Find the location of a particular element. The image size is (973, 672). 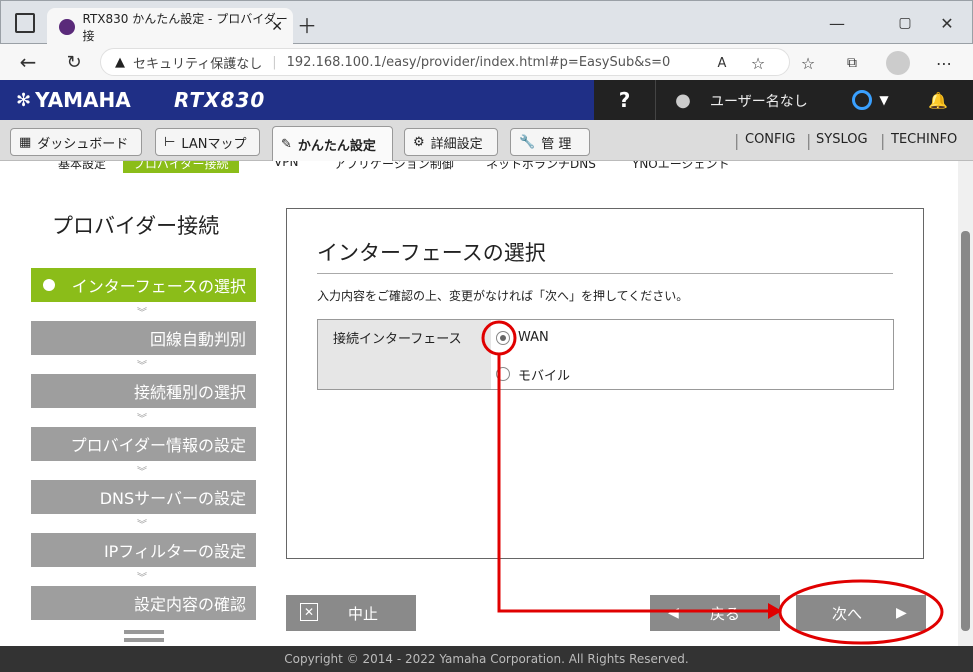

annotation-circle-wan is located at coordinates (499, 338).